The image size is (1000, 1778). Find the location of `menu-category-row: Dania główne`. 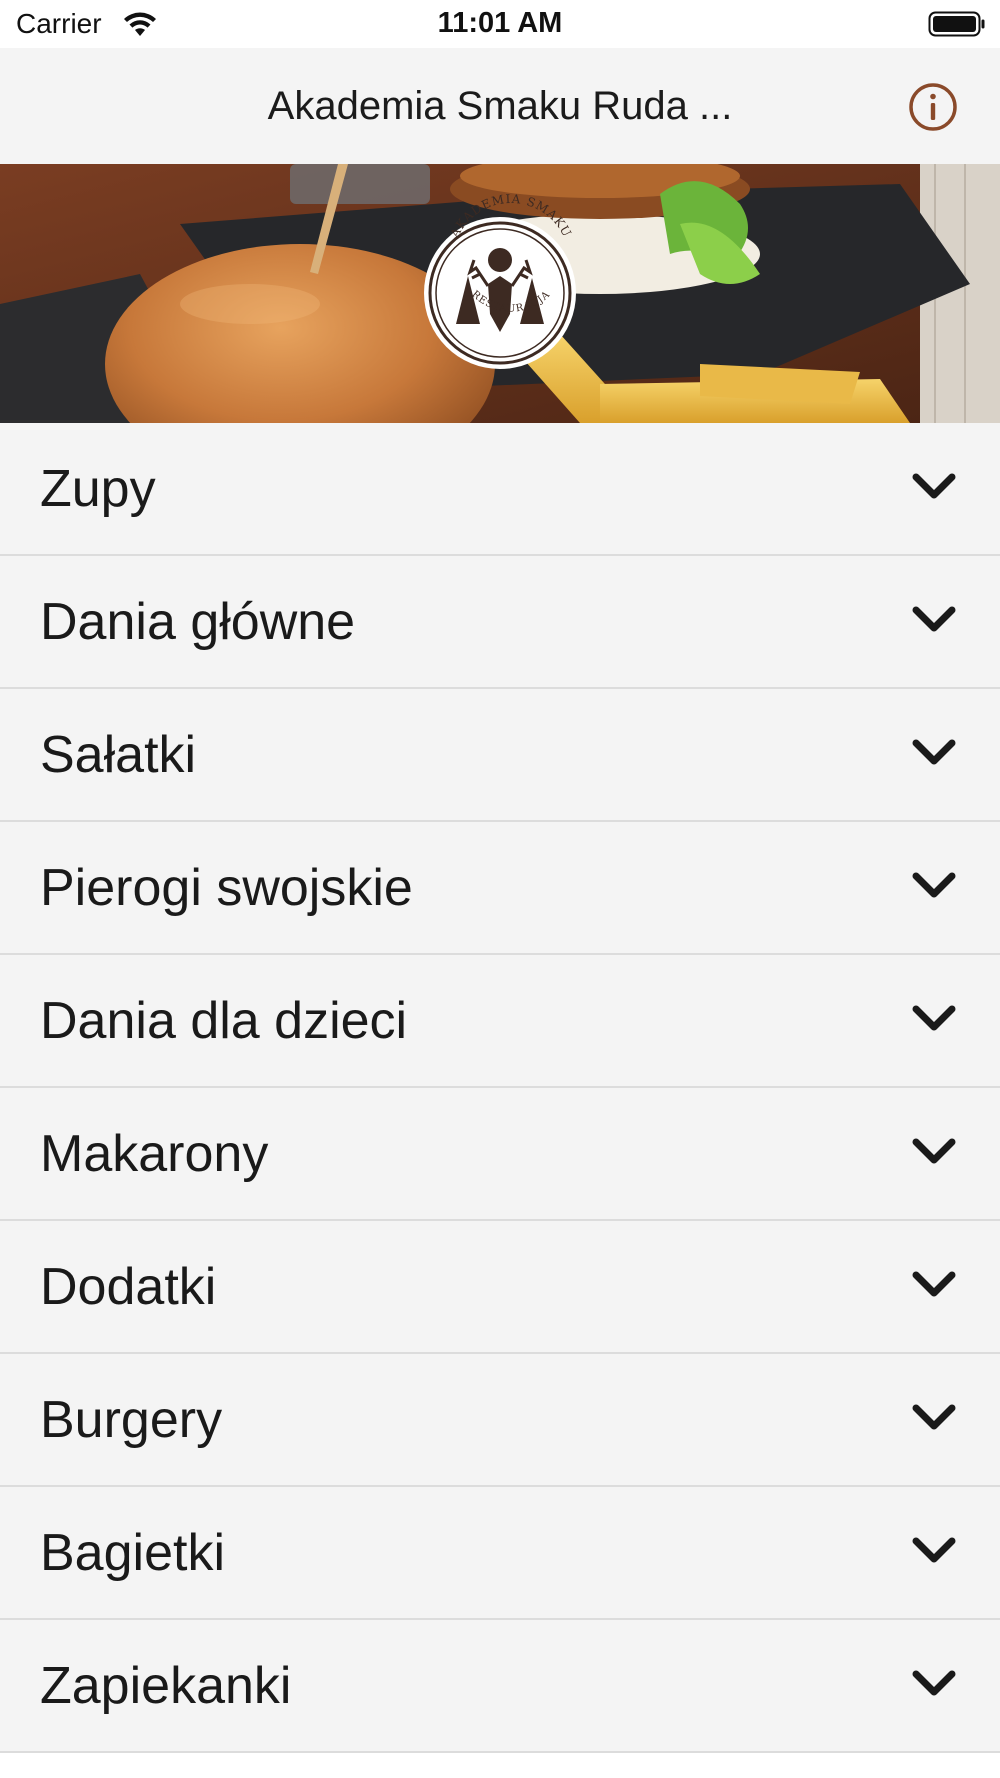

menu-category-row: Dania główne is located at coordinates (500, 622).